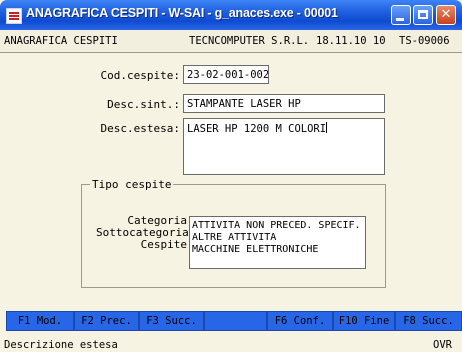 The height and width of the screenshot is (352, 462). Describe the element at coordinates (424, 41) in the screenshot. I see `program-code: TS-09006` at that location.